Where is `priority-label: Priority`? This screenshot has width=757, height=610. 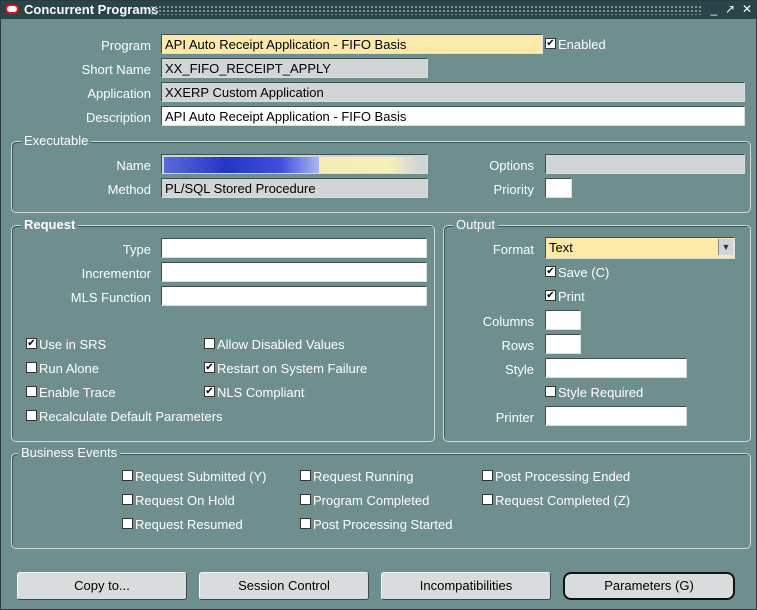 priority-label: Priority is located at coordinates (513, 189).